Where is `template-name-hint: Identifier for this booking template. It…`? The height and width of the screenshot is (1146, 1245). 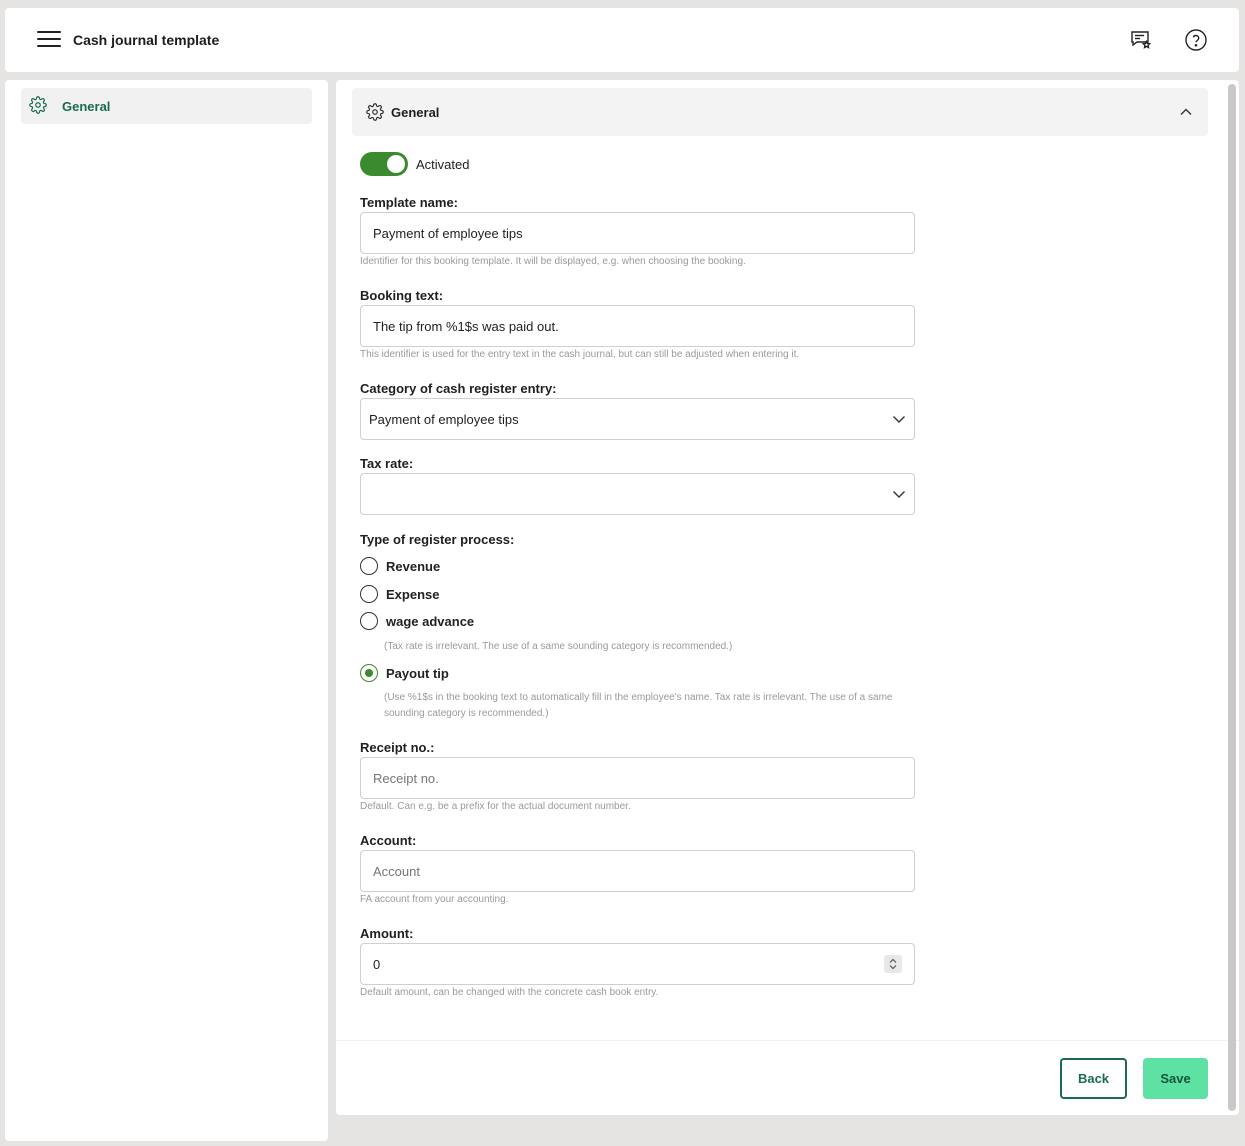 template-name-hint: Identifier for this booking template. It… is located at coordinates (553, 261).